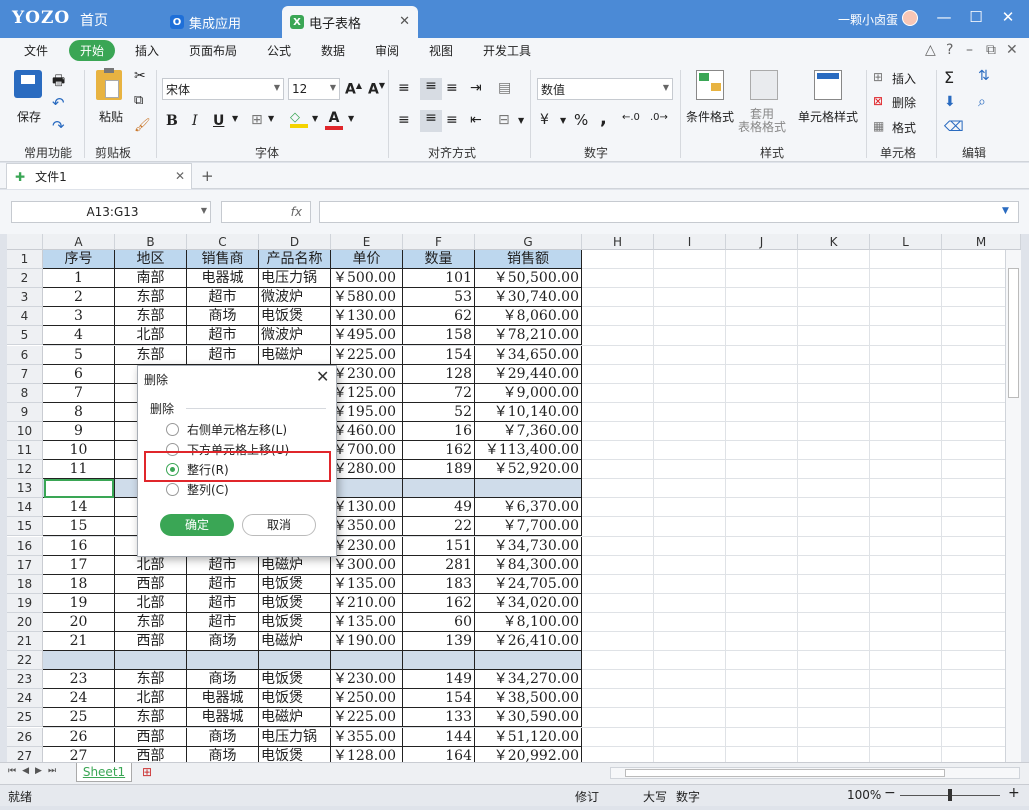 Image resolution: width=1029 pixels, height=810 pixels. Describe the element at coordinates (949, 50) in the screenshot. I see `help-icon: ?` at that location.